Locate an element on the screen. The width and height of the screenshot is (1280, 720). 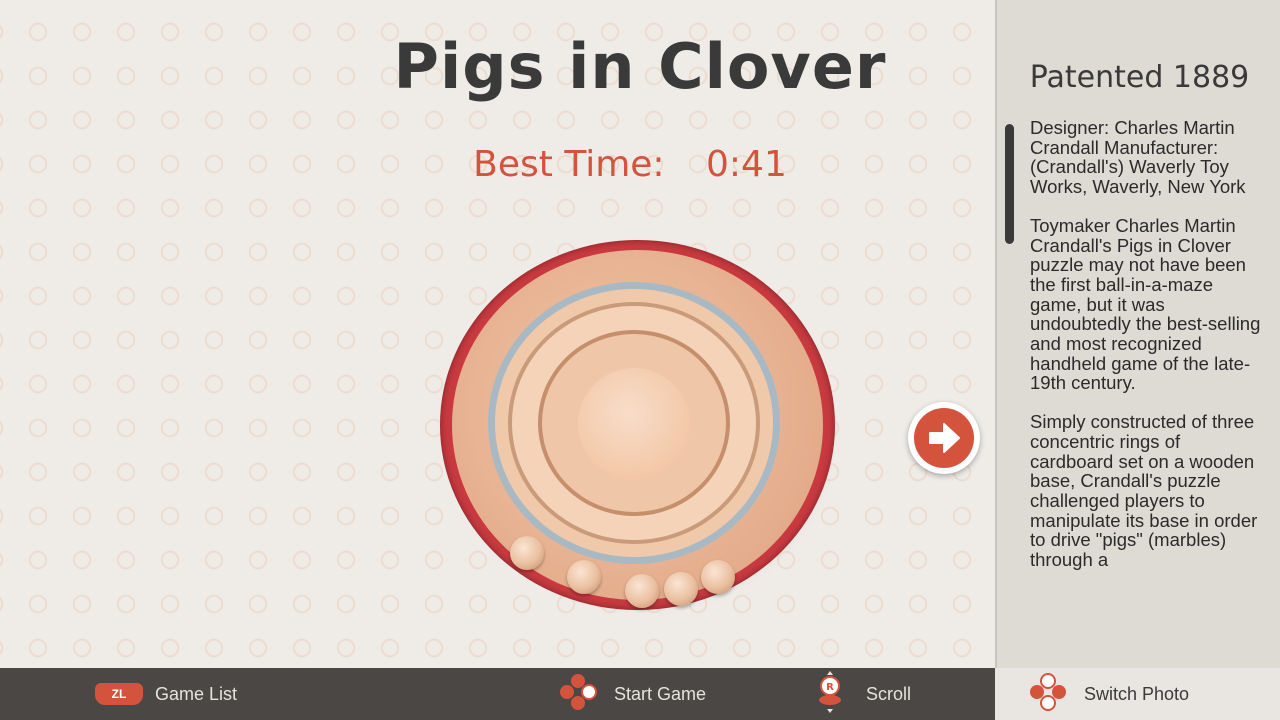
switch-photo-label: Switch Photo is located at coordinates (1137, 693).